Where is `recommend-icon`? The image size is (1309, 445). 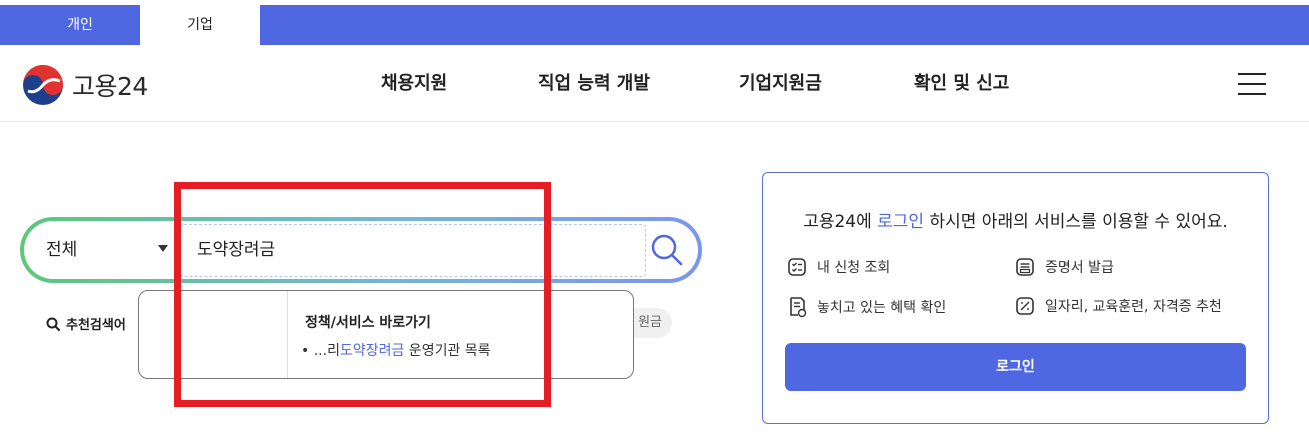
recommend-icon is located at coordinates (1025, 306).